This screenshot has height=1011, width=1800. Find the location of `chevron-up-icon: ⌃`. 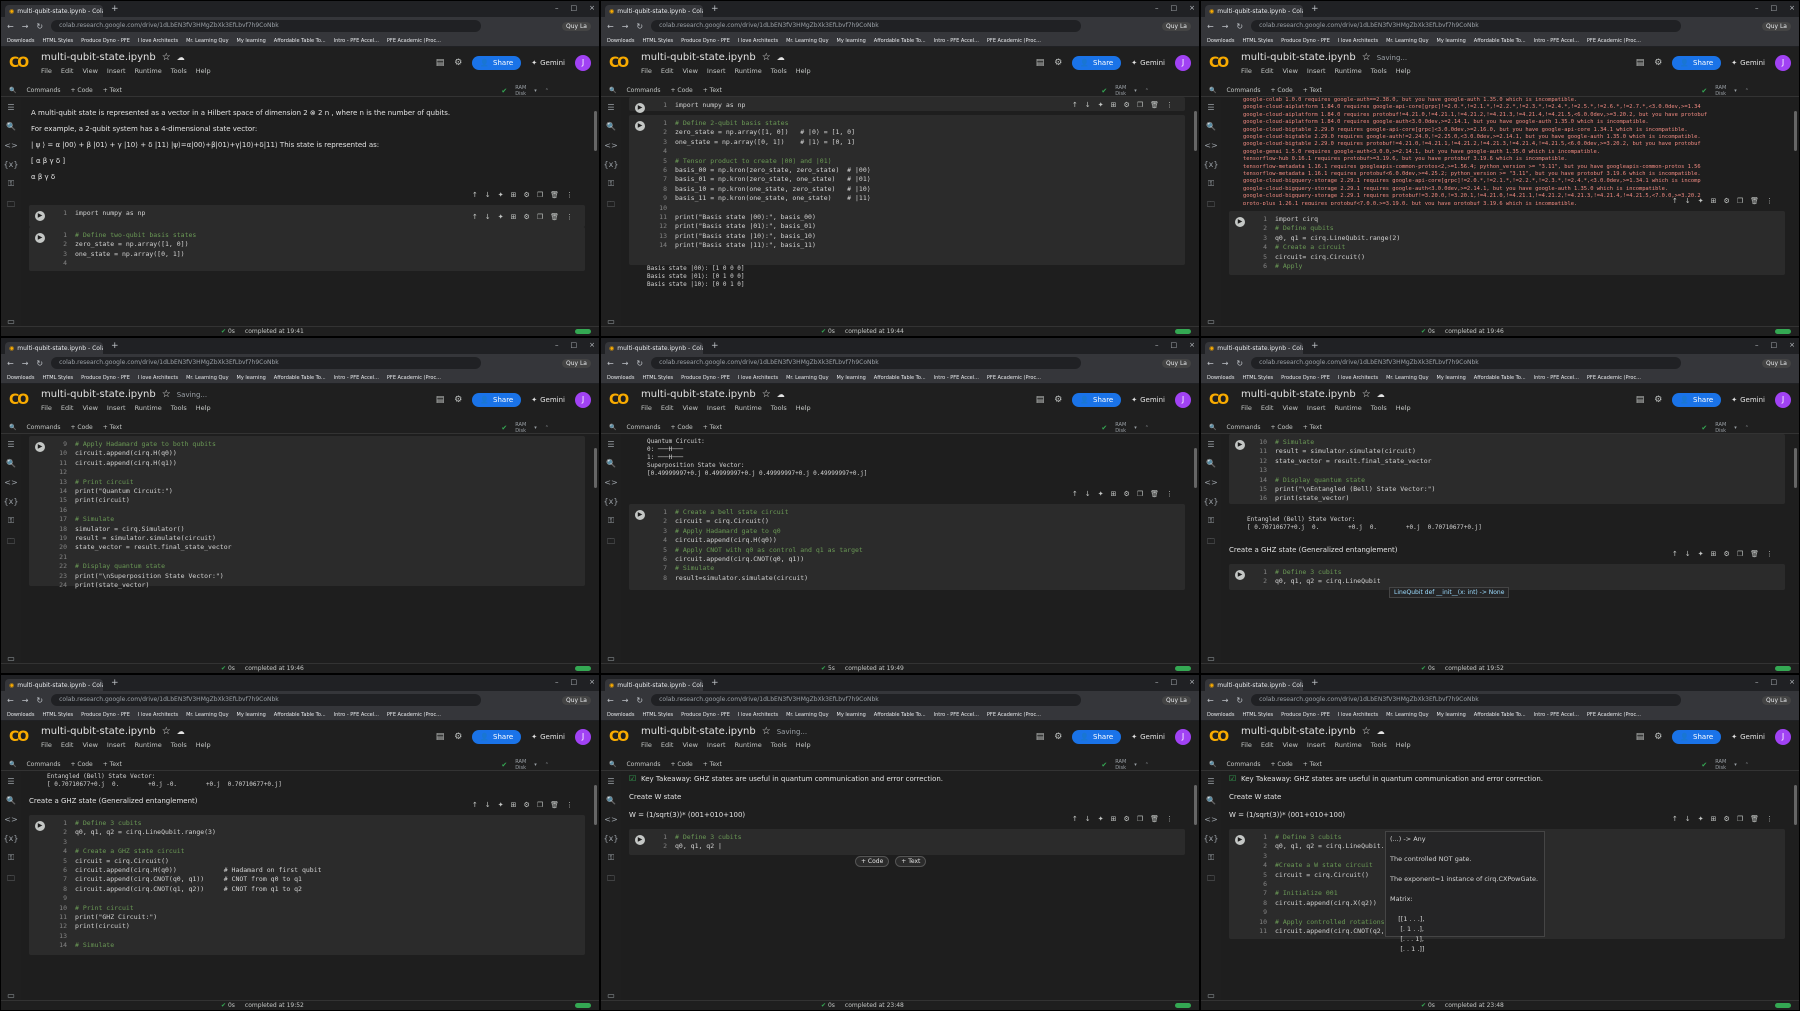

chevron-up-icon: ⌃ is located at coordinates (547, 765).